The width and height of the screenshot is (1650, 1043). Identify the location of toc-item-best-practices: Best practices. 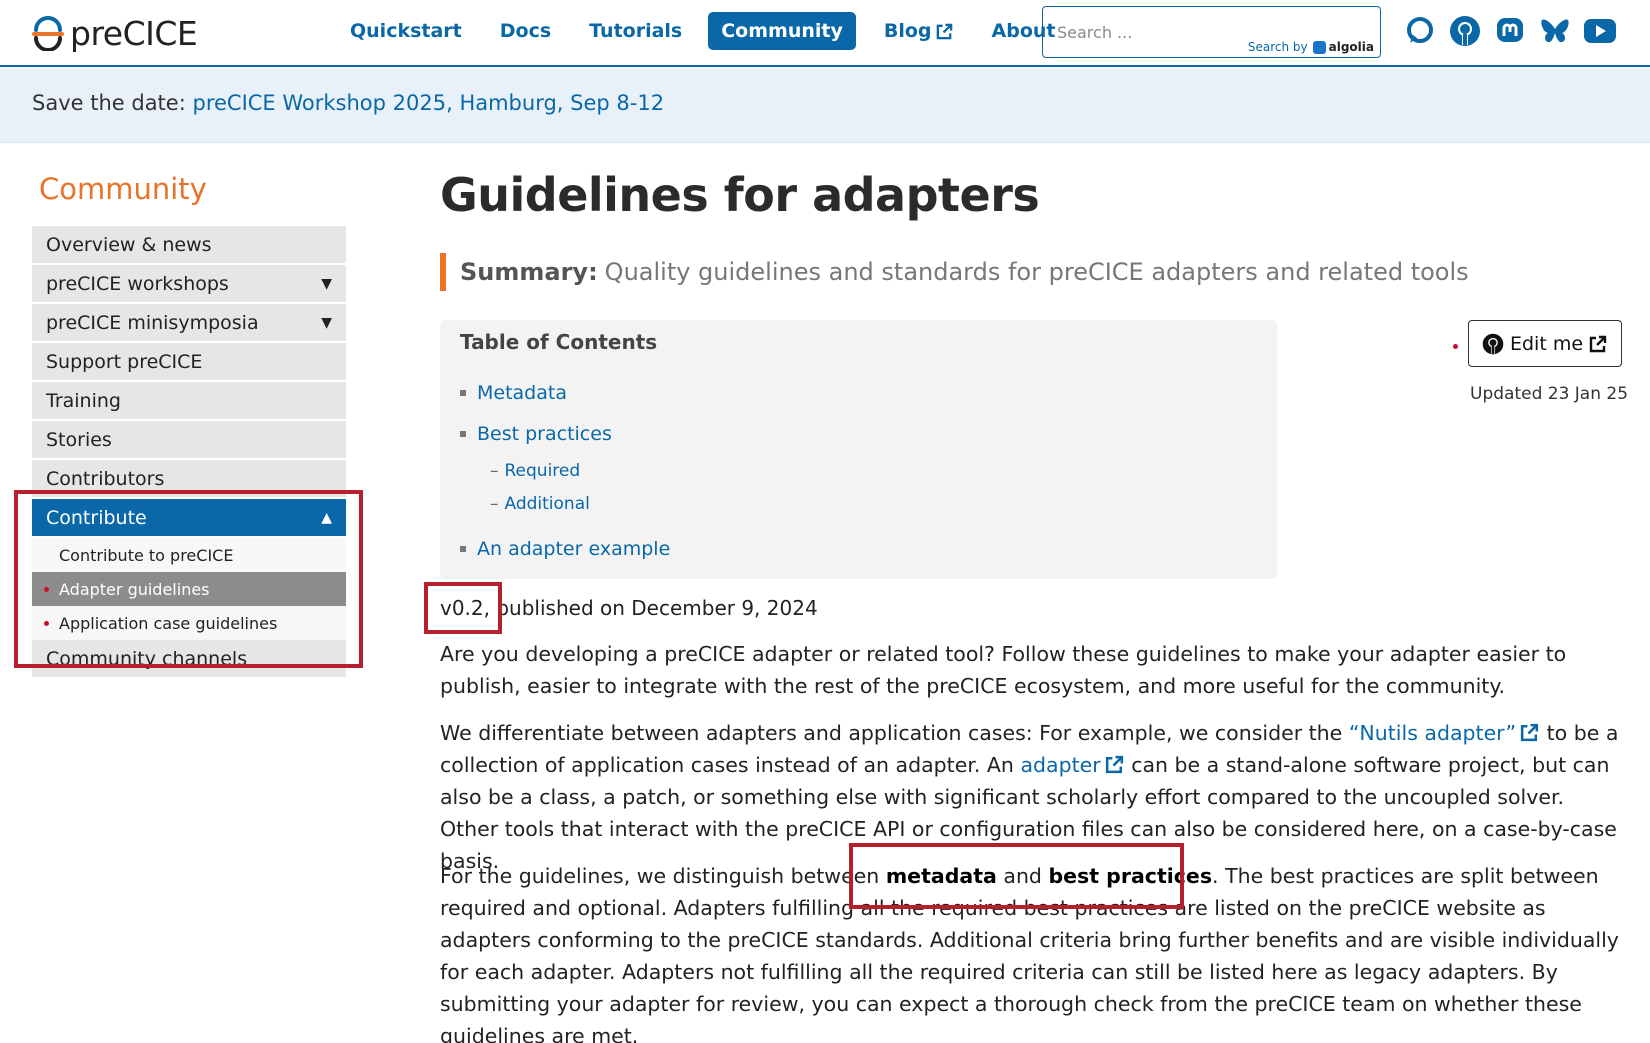
(565, 433).